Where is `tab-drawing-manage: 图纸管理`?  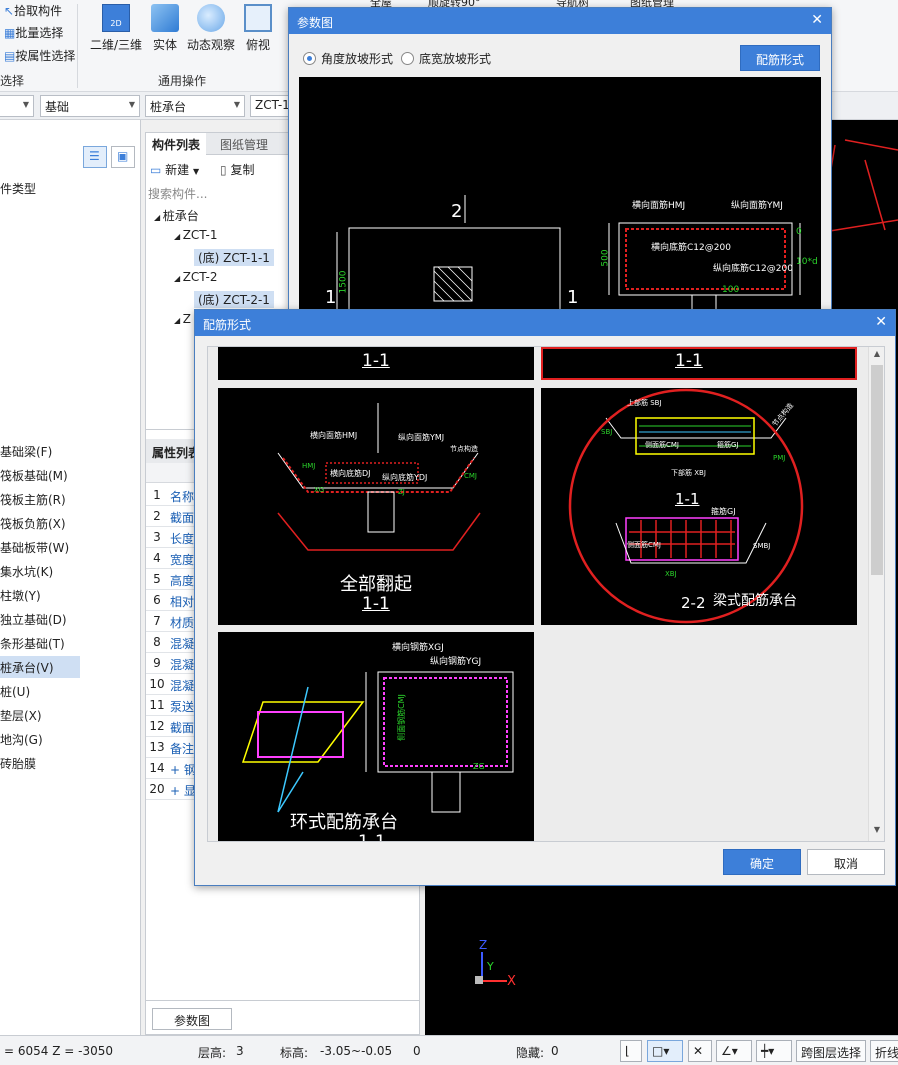 tab-drawing-manage: 图纸管理 is located at coordinates (244, 144).